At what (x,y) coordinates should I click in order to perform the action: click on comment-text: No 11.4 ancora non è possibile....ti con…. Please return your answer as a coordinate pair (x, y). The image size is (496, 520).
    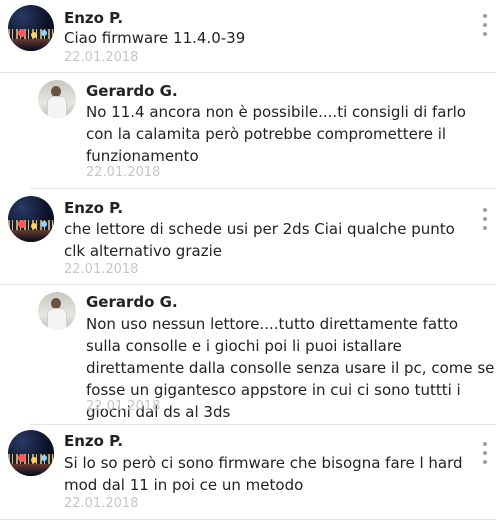
    Looking at the image, I should click on (276, 134).